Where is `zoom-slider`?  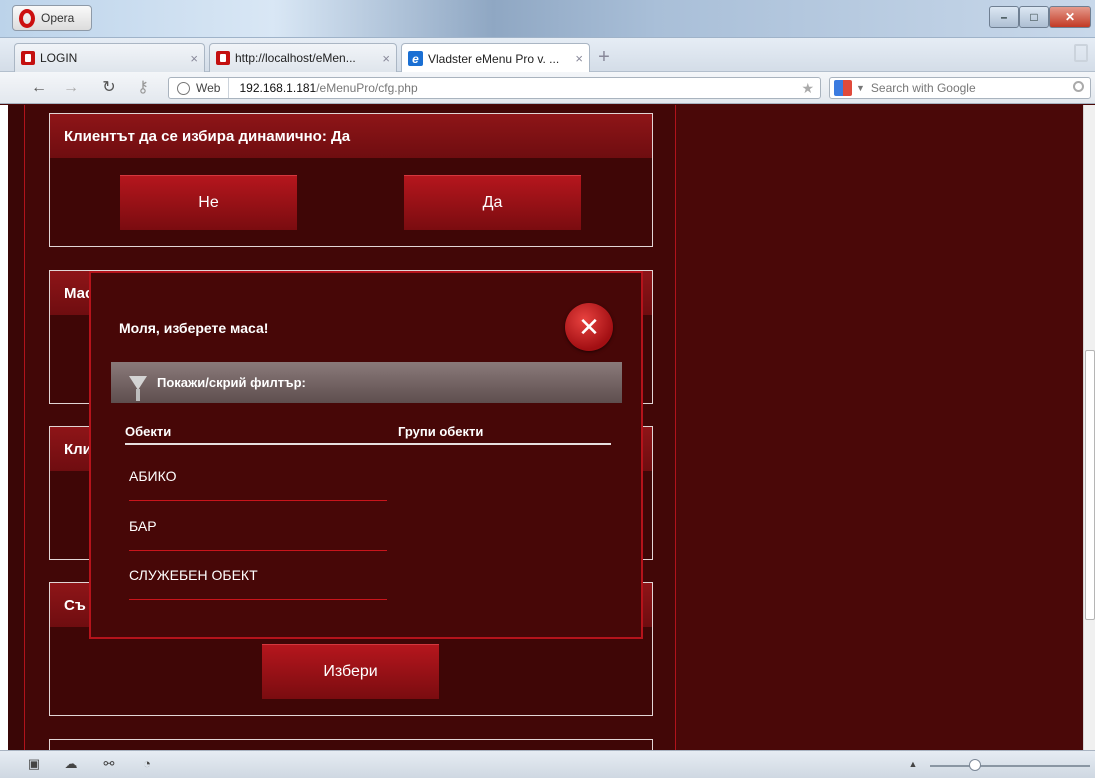 zoom-slider is located at coordinates (1010, 766).